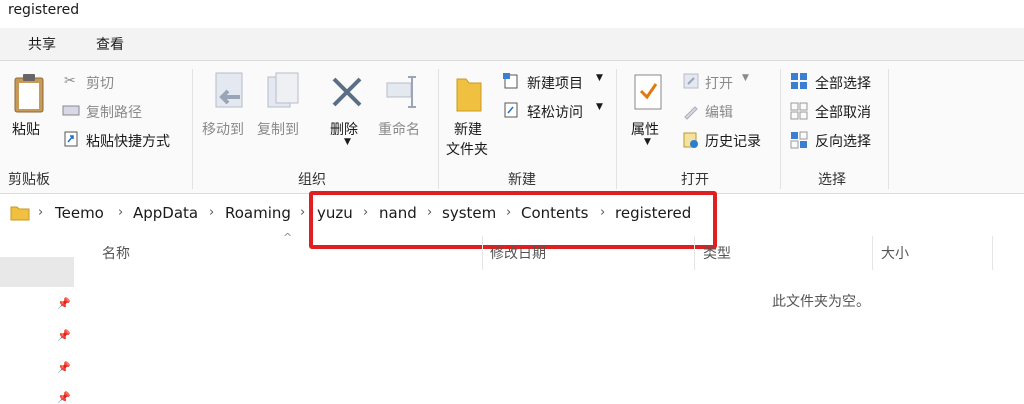 This screenshot has width=1024, height=404. Describe the element at coordinates (44, 10) in the screenshot. I see `window-title: registered` at that location.